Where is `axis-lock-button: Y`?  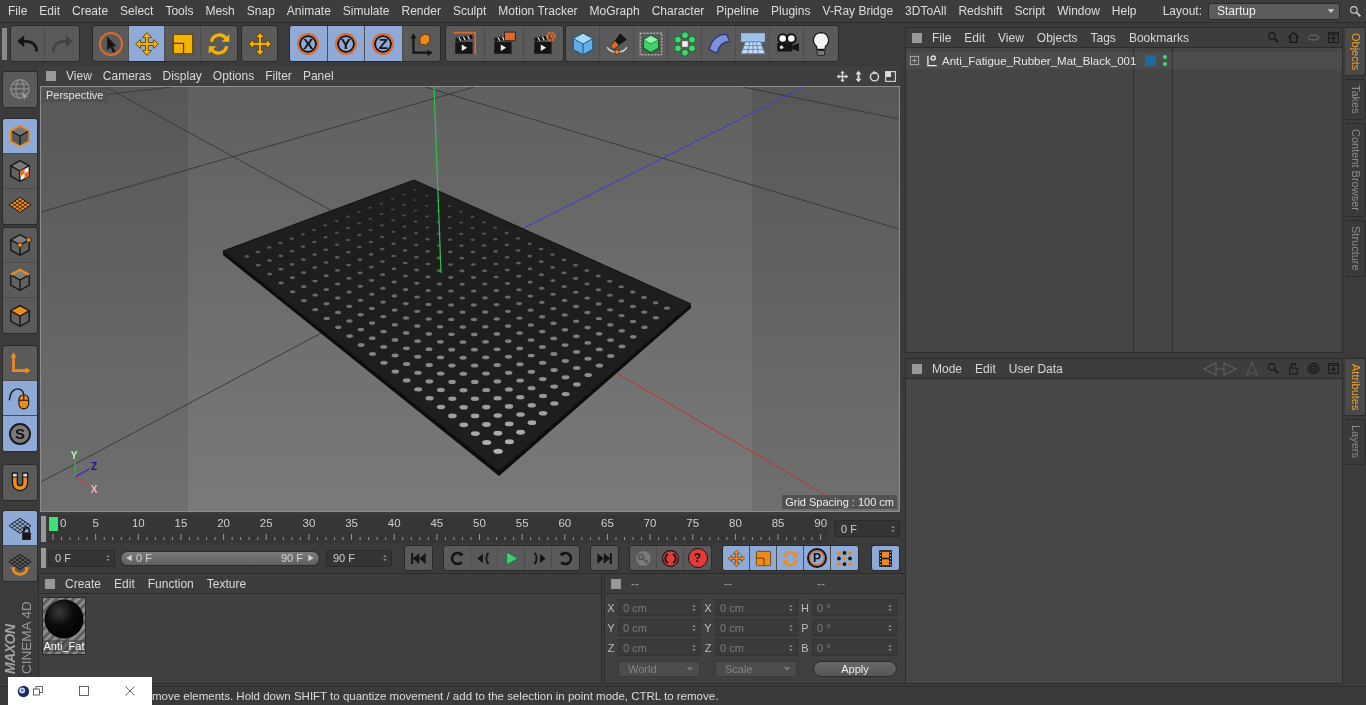
axis-lock-button: Y is located at coordinates (346, 43).